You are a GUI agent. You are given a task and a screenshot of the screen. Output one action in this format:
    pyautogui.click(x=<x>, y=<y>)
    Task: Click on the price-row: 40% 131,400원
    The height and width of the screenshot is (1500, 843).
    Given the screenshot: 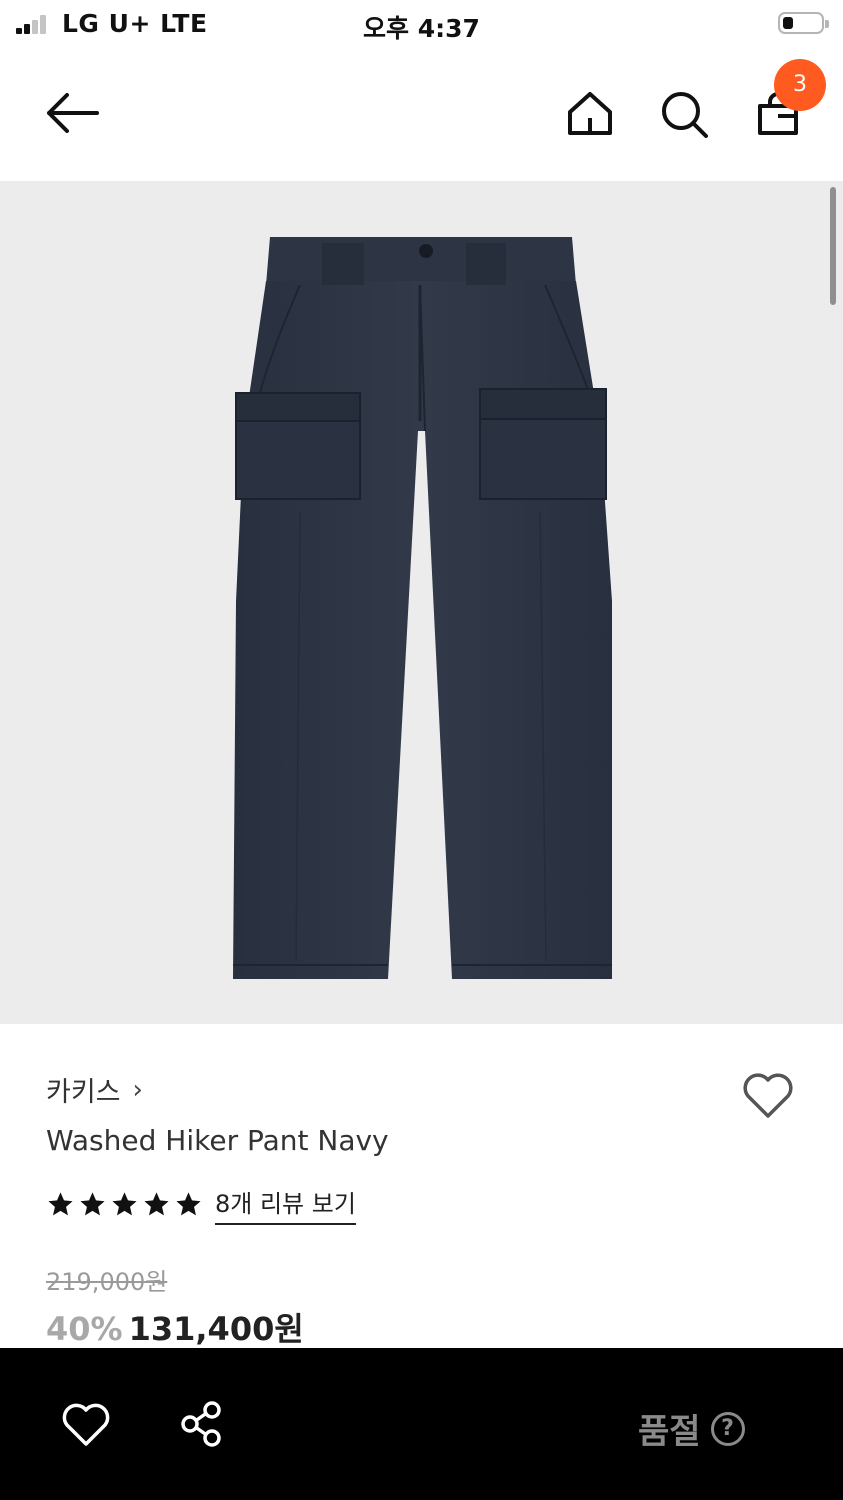 What is the action you would take?
    pyautogui.click(x=175, y=1327)
    